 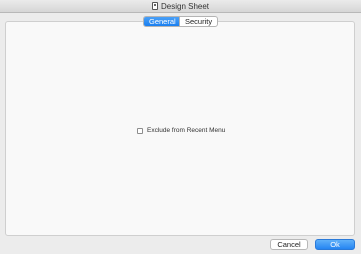 I want to click on title-group: Design Sheet, so click(x=180, y=6).